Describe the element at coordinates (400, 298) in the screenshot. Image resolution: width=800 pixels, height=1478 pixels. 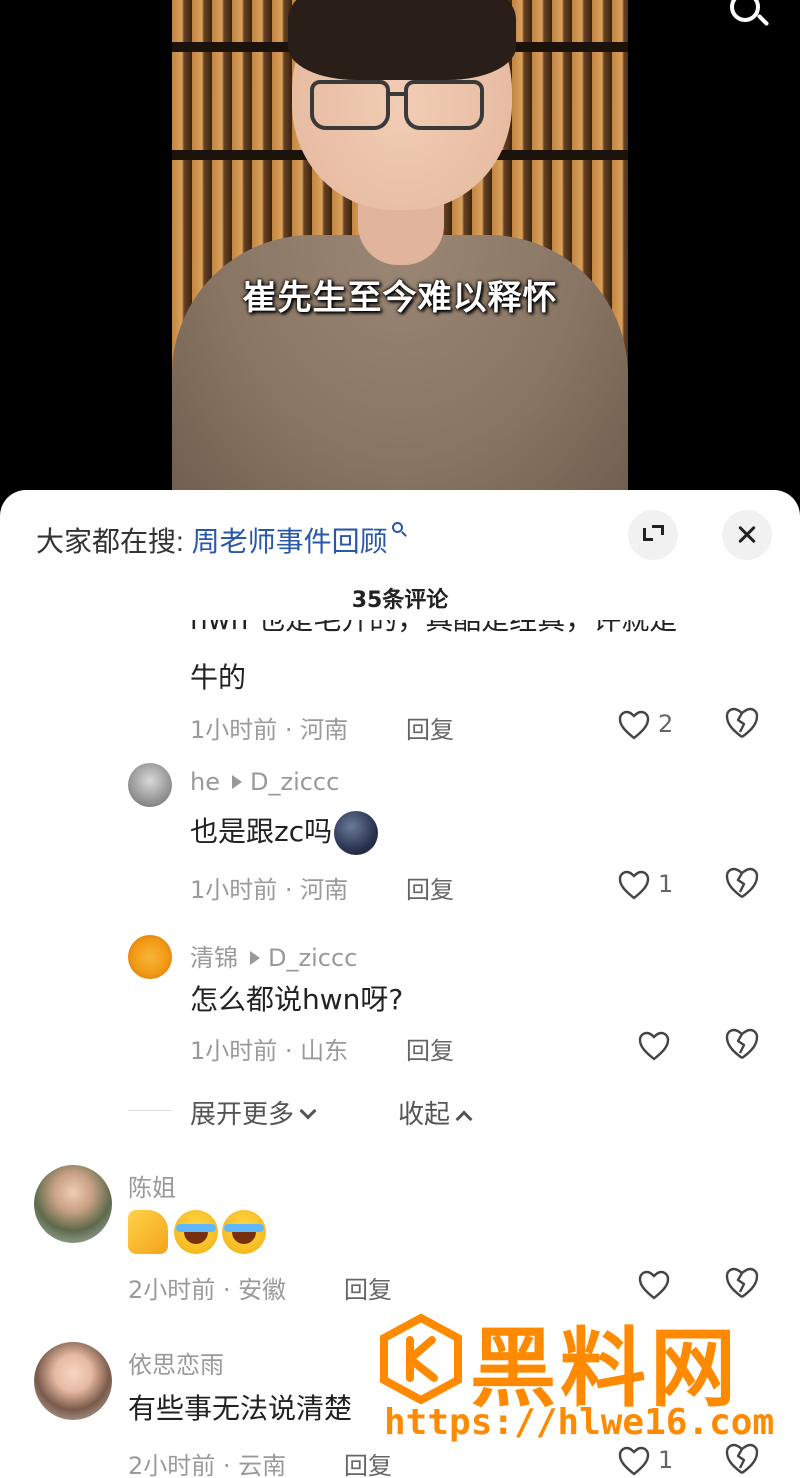
I see `video-subtitle: 崔先生至今难以释怀` at that location.